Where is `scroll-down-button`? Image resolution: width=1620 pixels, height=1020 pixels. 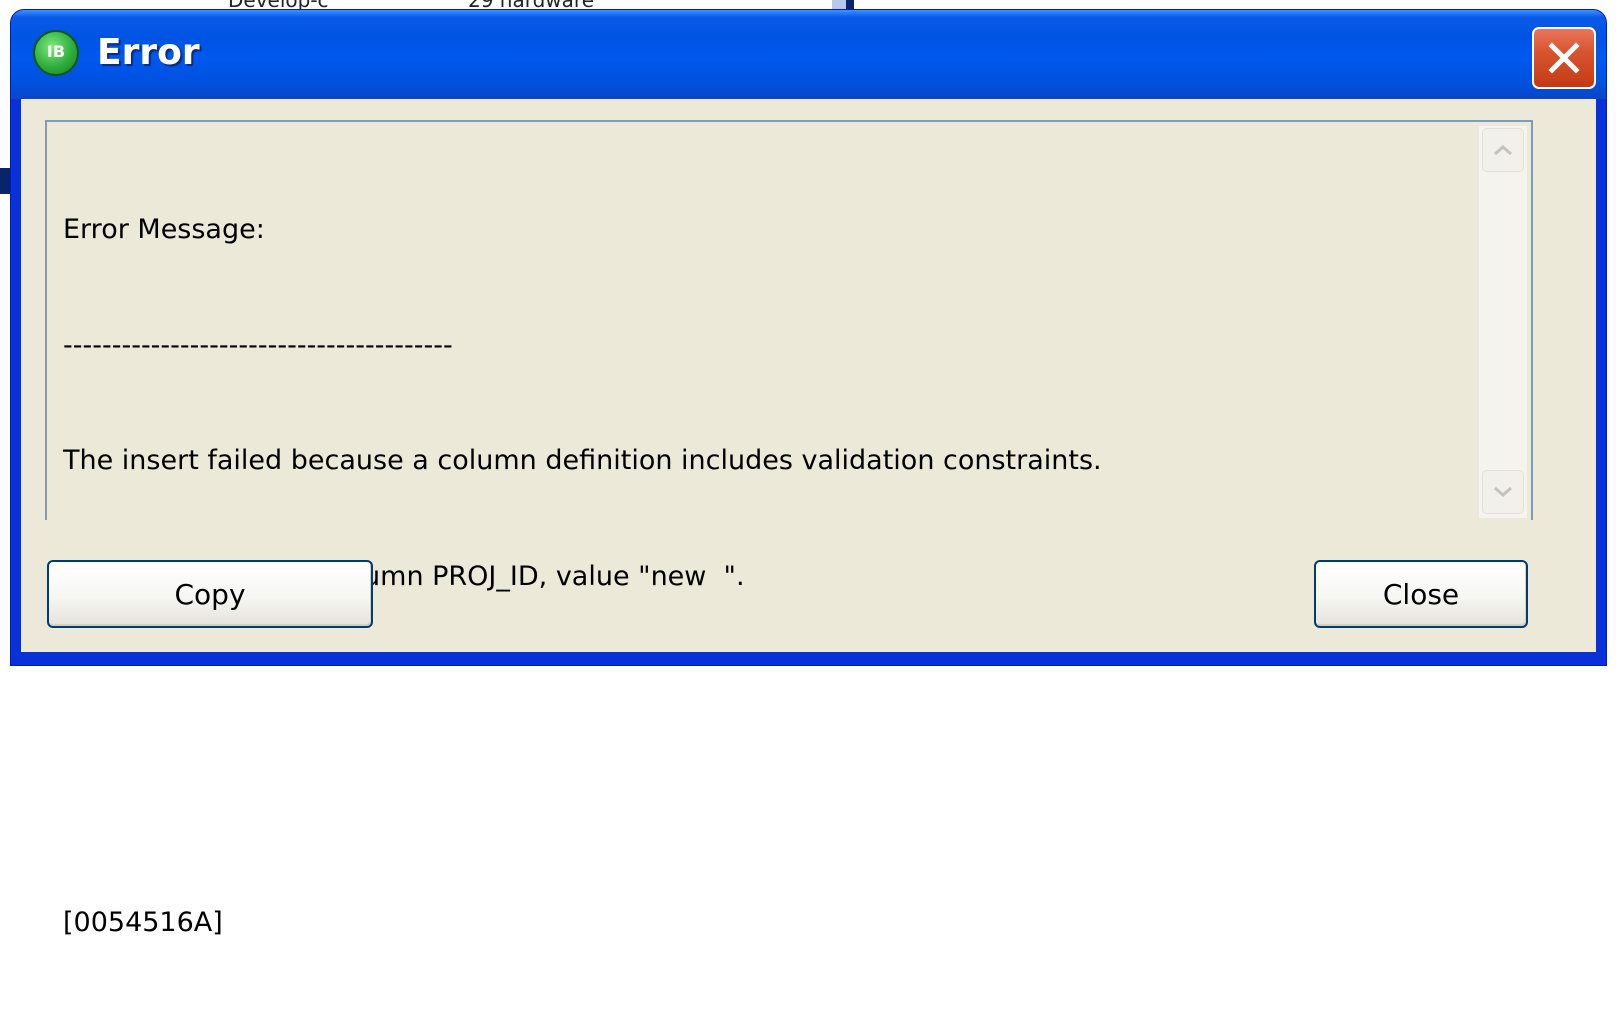
scroll-down-button is located at coordinates (1503, 492).